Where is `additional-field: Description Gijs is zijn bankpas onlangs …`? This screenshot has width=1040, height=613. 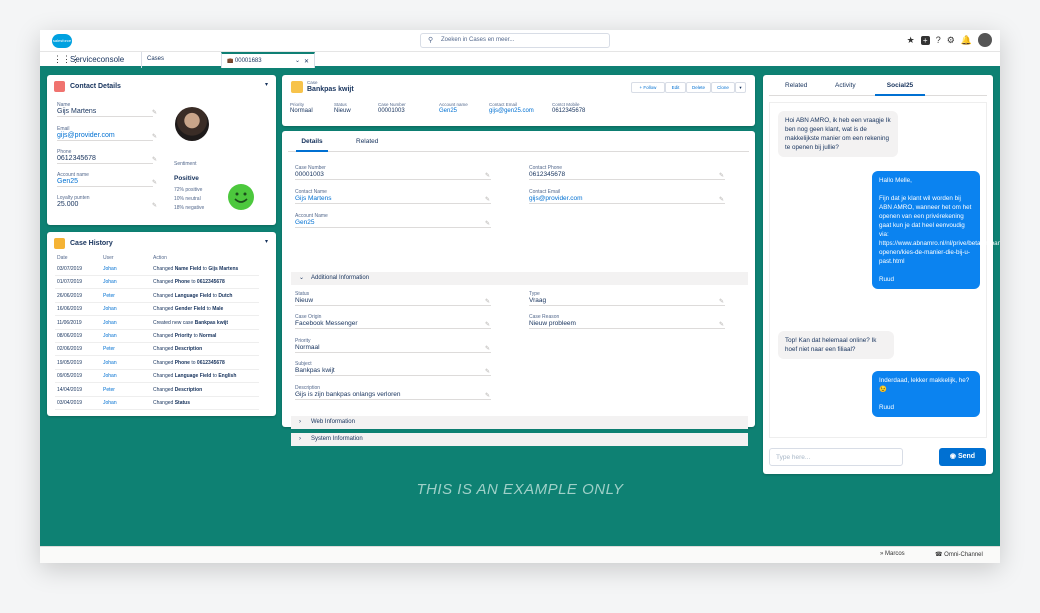 additional-field: Description Gijs is zijn bankpas onlangs … is located at coordinates (393, 392).